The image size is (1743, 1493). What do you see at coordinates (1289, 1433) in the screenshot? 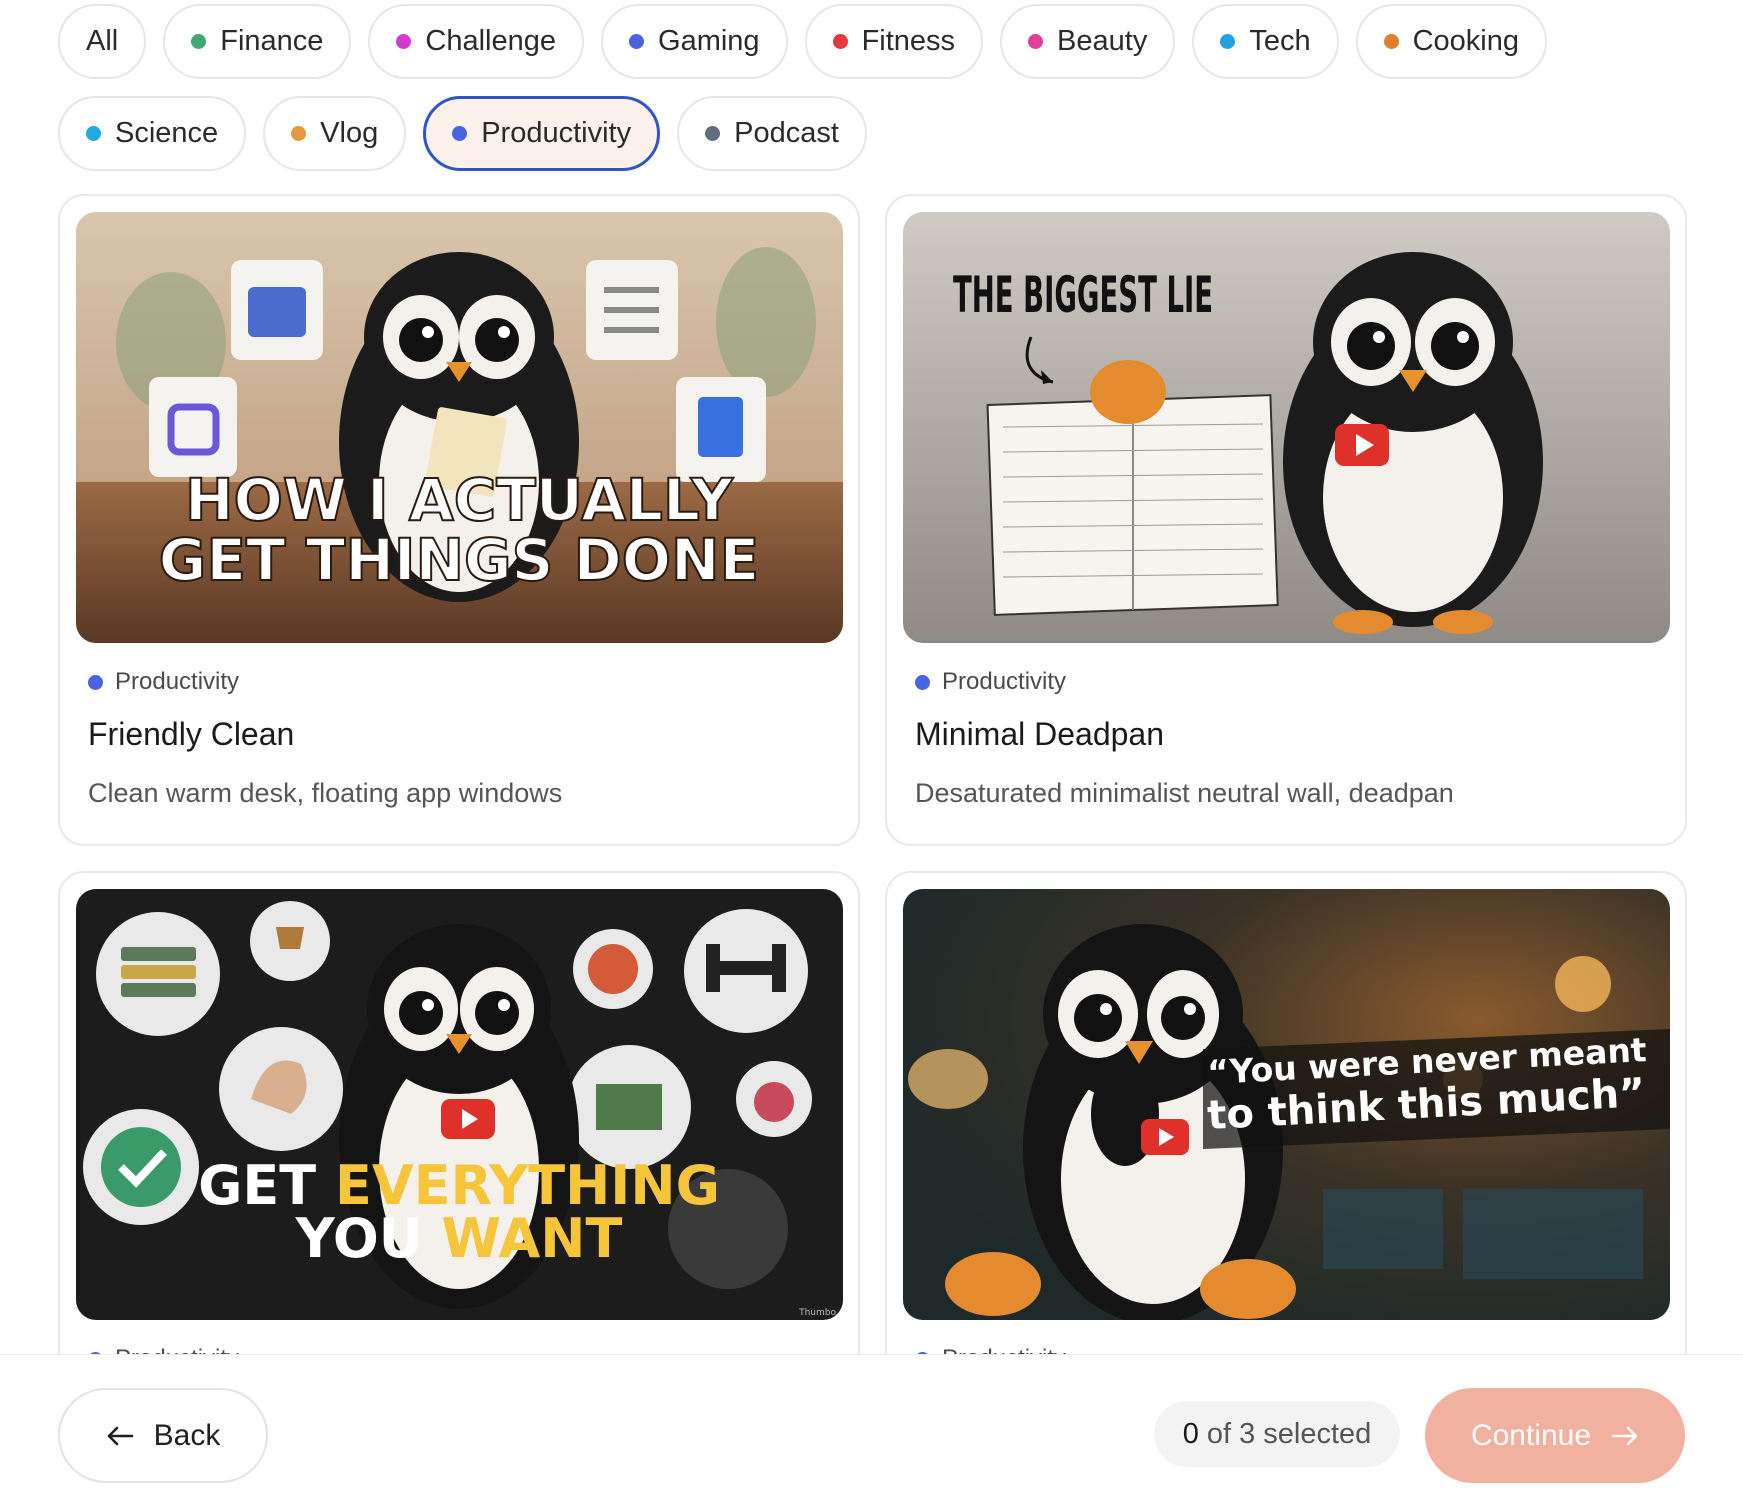
I see `selected-count-suffix: of 3 selected` at bounding box center [1289, 1433].